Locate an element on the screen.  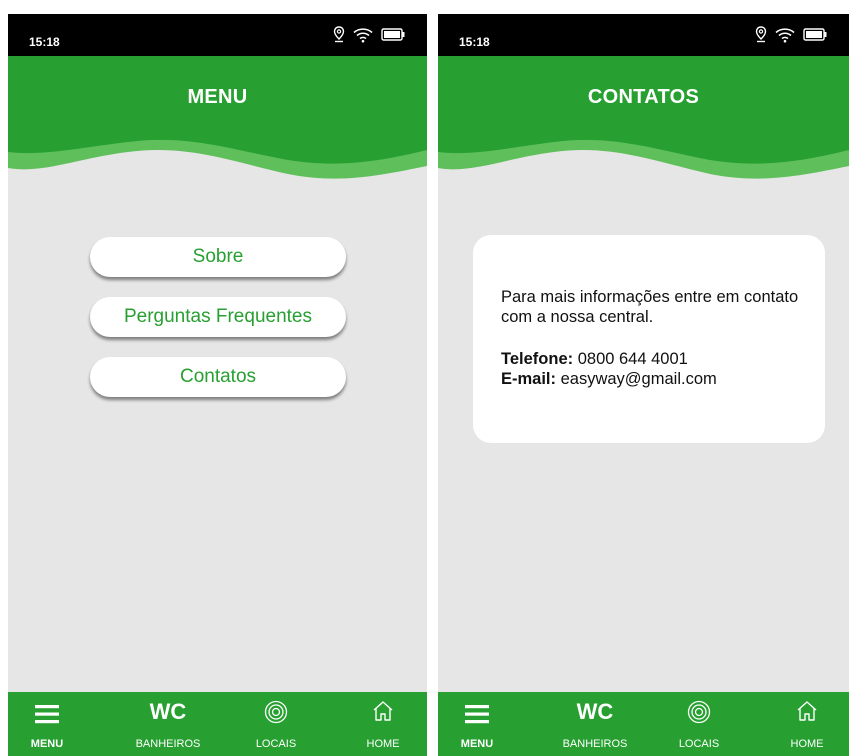
header: MENU is located at coordinates (217, 123).